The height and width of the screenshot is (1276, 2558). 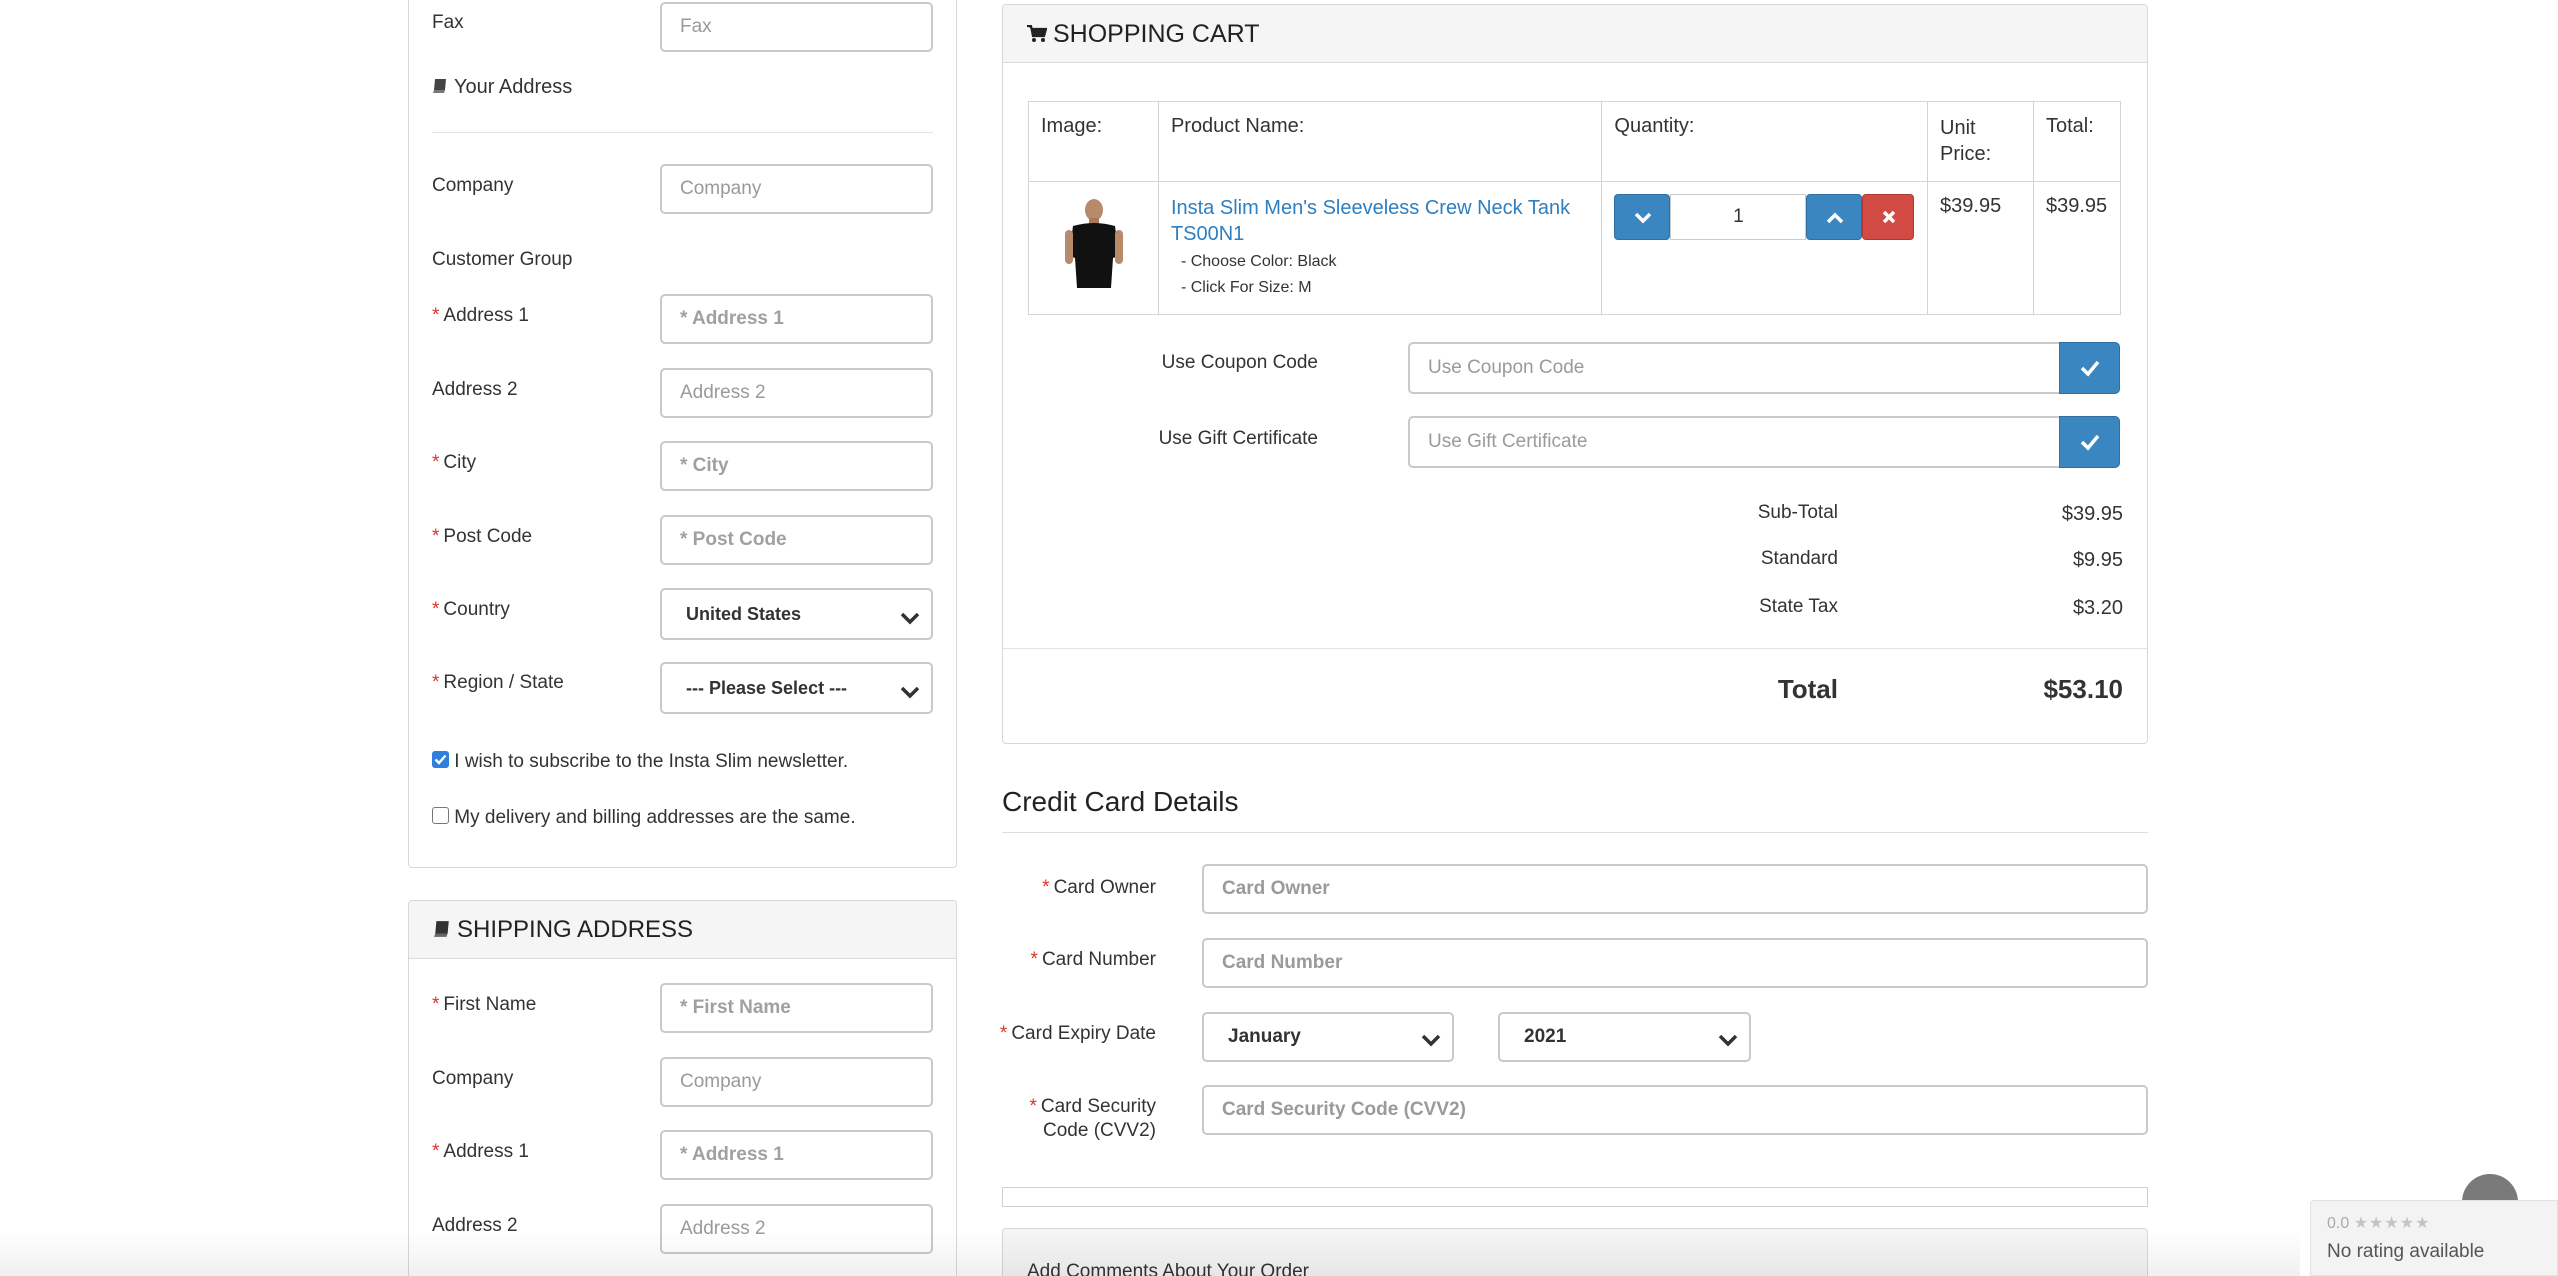 What do you see at coordinates (1734, 442) in the screenshot?
I see `gift-certificate-input` at bounding box center [1734, 442].